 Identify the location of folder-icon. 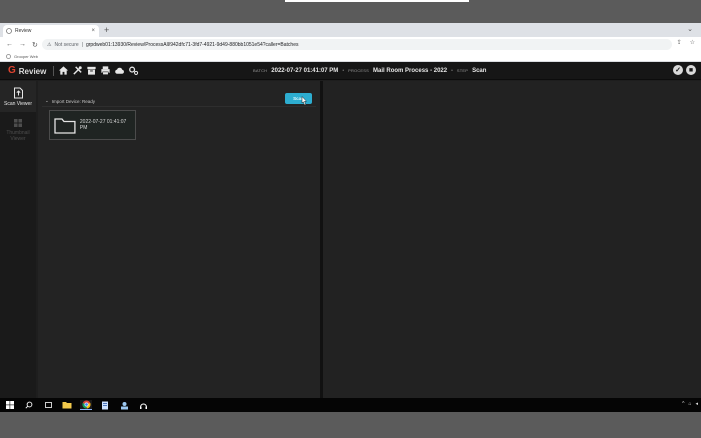
(65, 125).